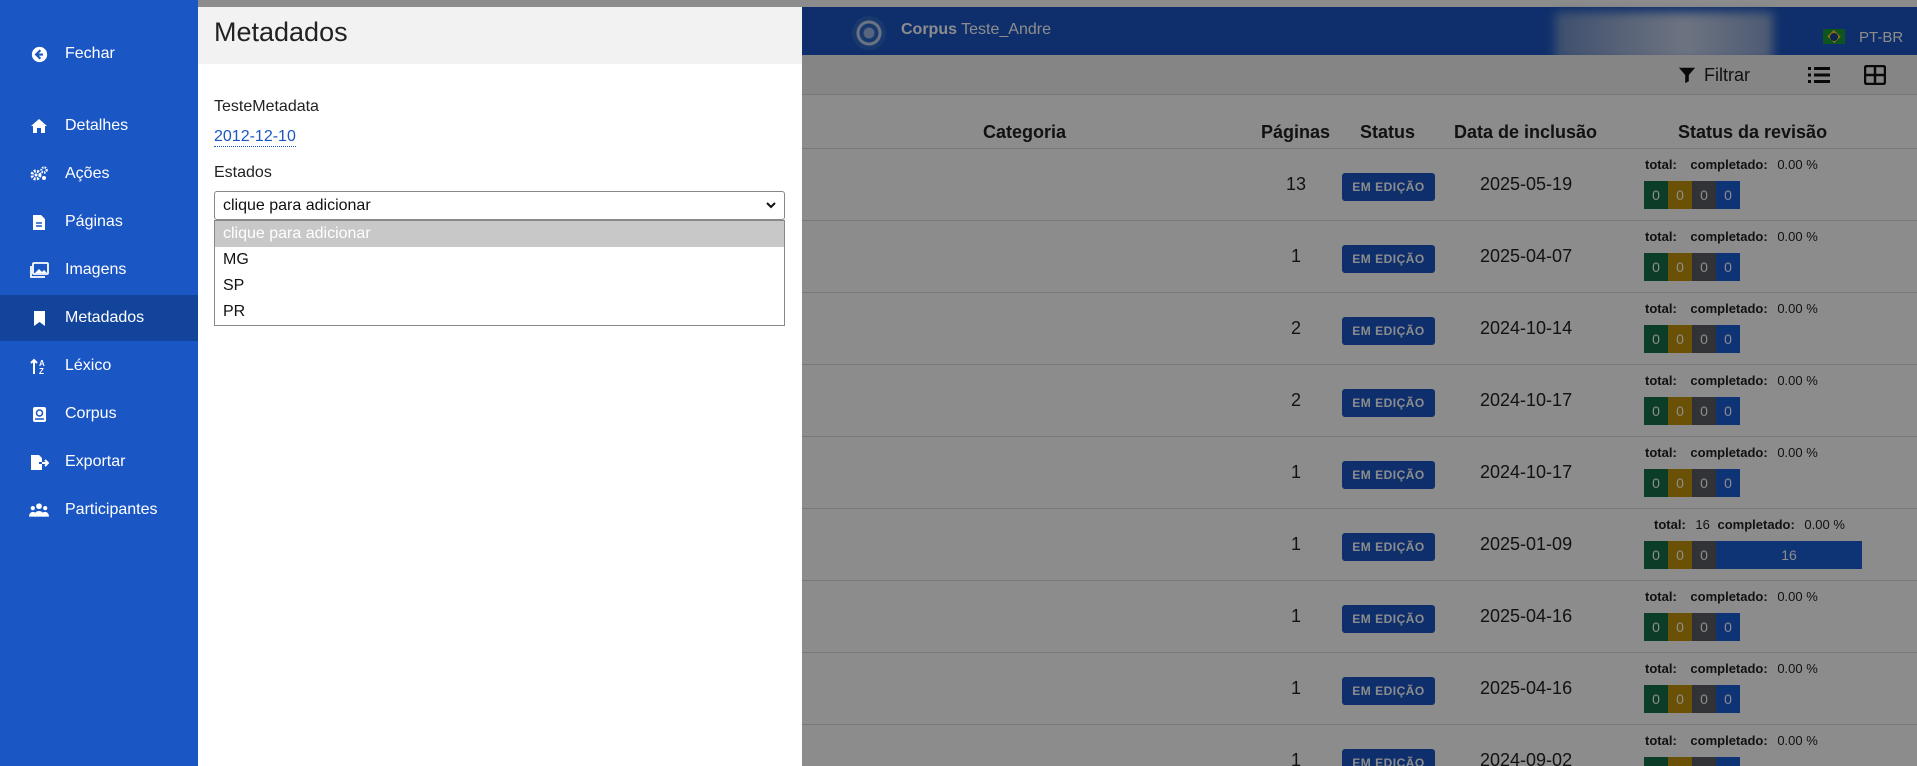  Describe the element at coordinates (771, 205) in the screenshot. I see `chevron-down-icon` at that location.